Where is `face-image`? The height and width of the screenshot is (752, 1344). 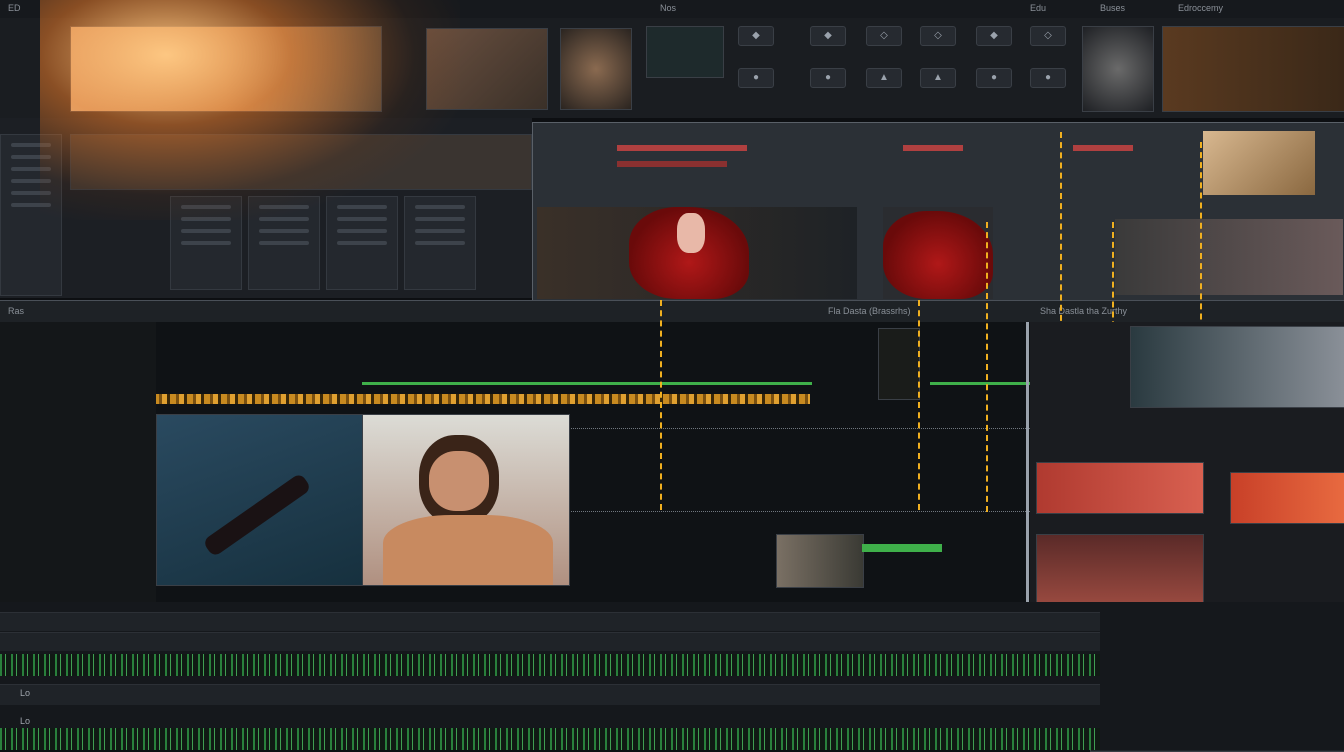 face-image is located at coordinates (459, 481).